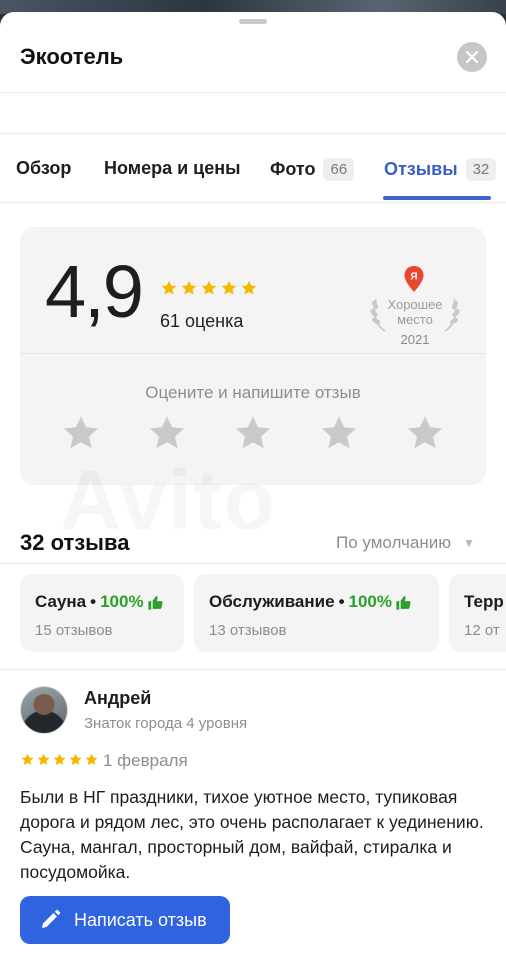  I want to click on rating-score: 4,9, so click(94, 291).